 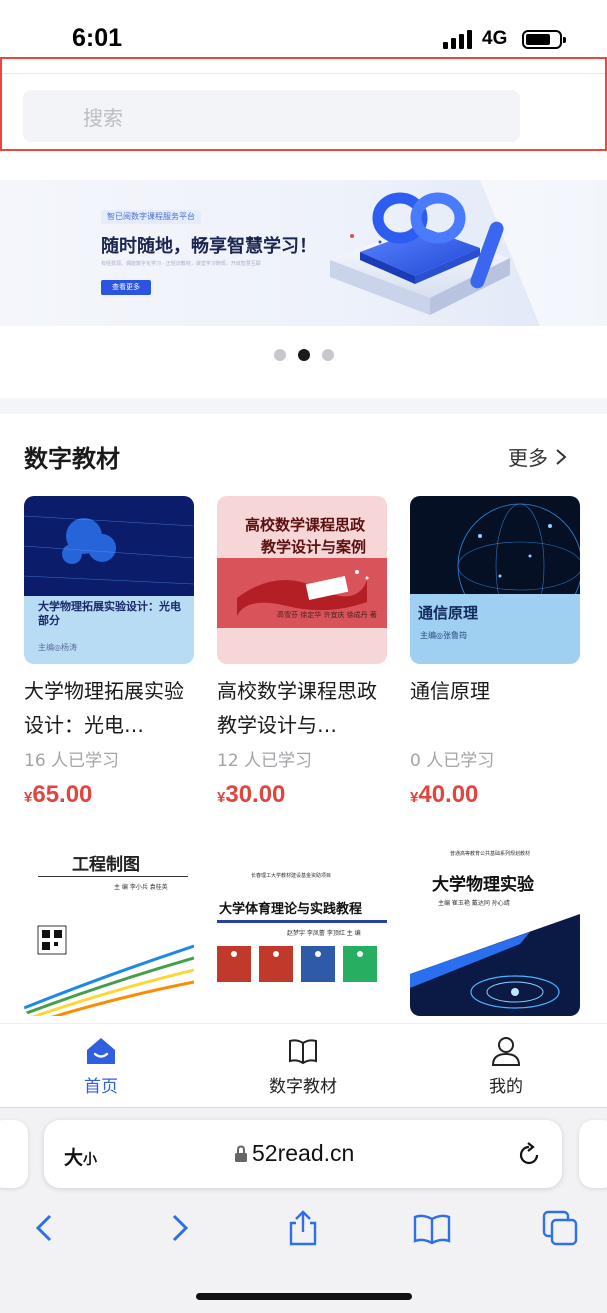 I want to click on cover-title: 通信原理, so click(x=448, y=613).